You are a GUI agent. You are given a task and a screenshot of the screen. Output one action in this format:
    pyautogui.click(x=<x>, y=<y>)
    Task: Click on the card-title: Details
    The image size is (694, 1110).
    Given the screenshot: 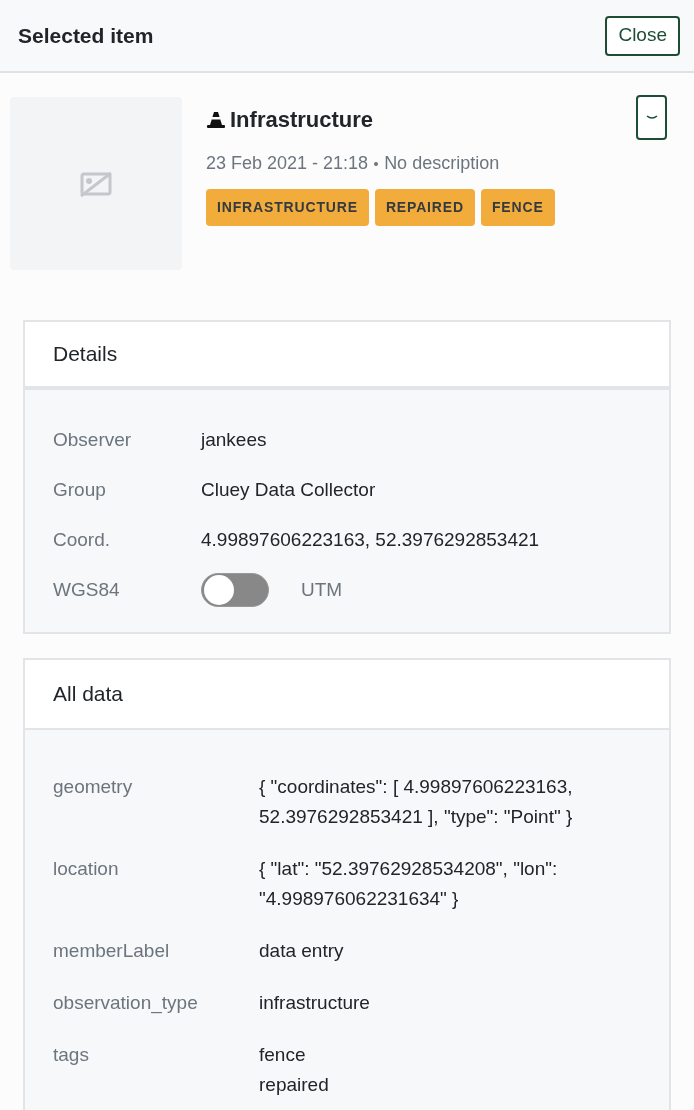 What is the action you would take?
    pyautogui.click(x=85, y=354)
    